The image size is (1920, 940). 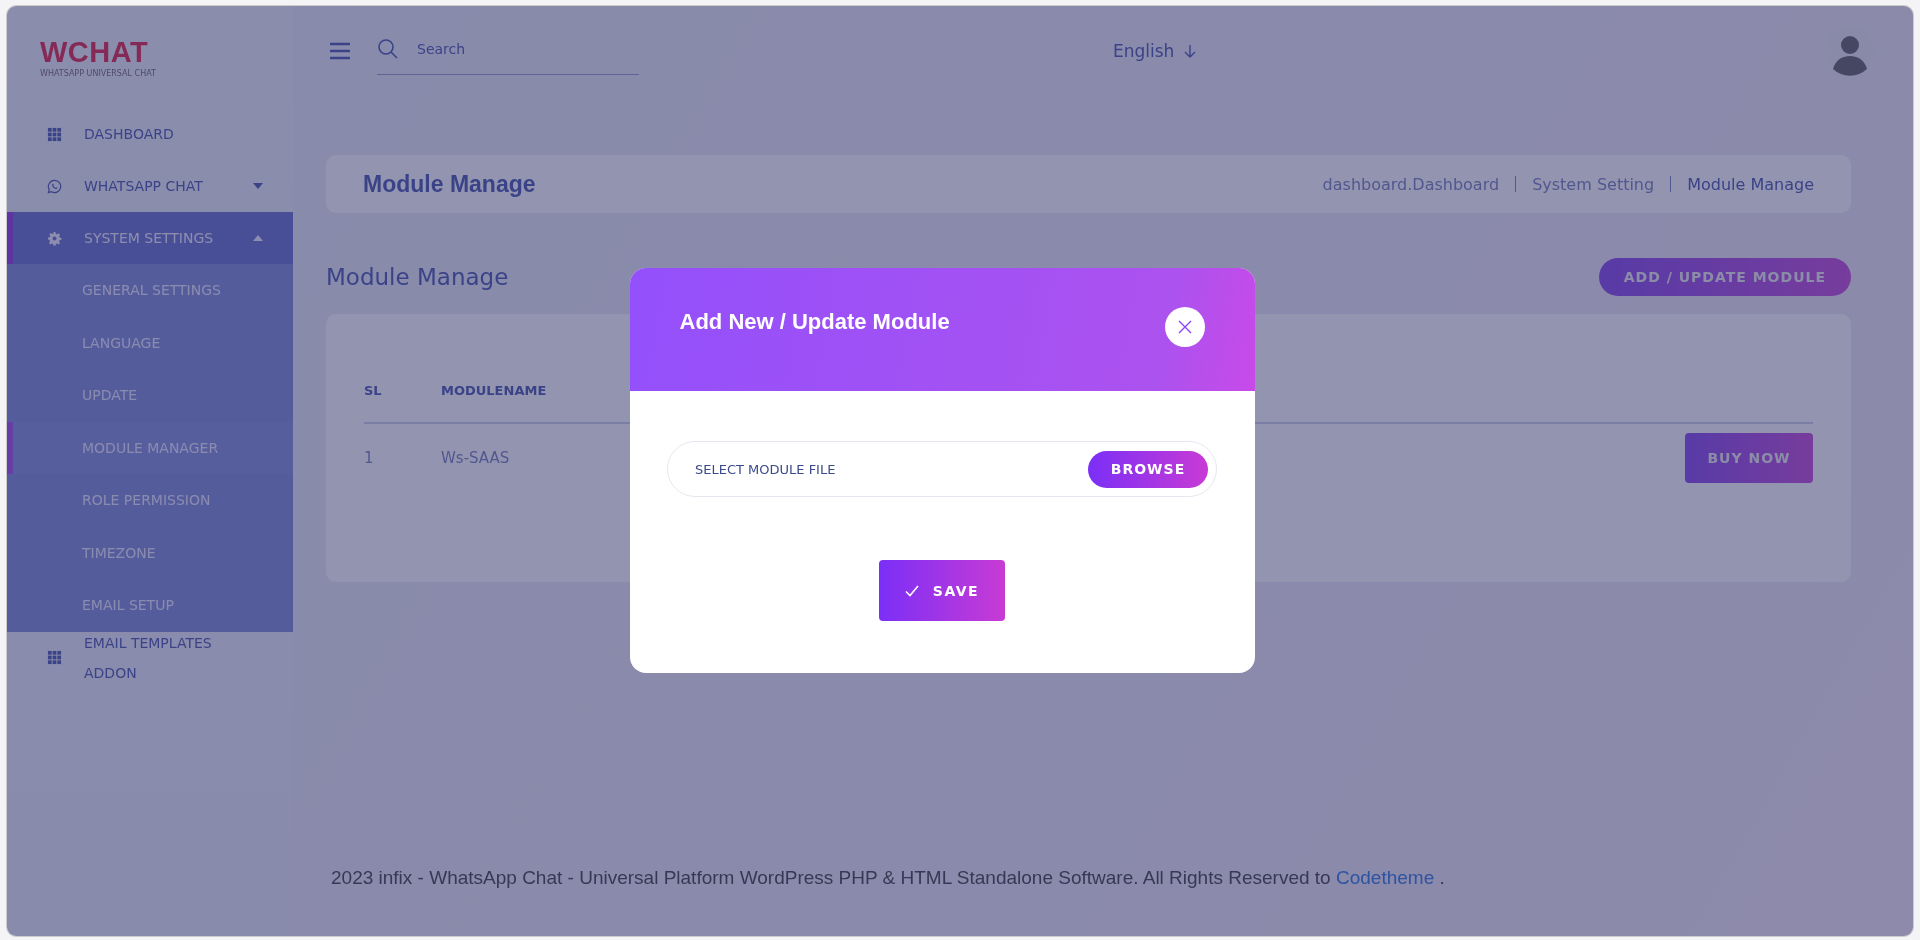 I want to click on close-icon, so click(x=1184, y=326).